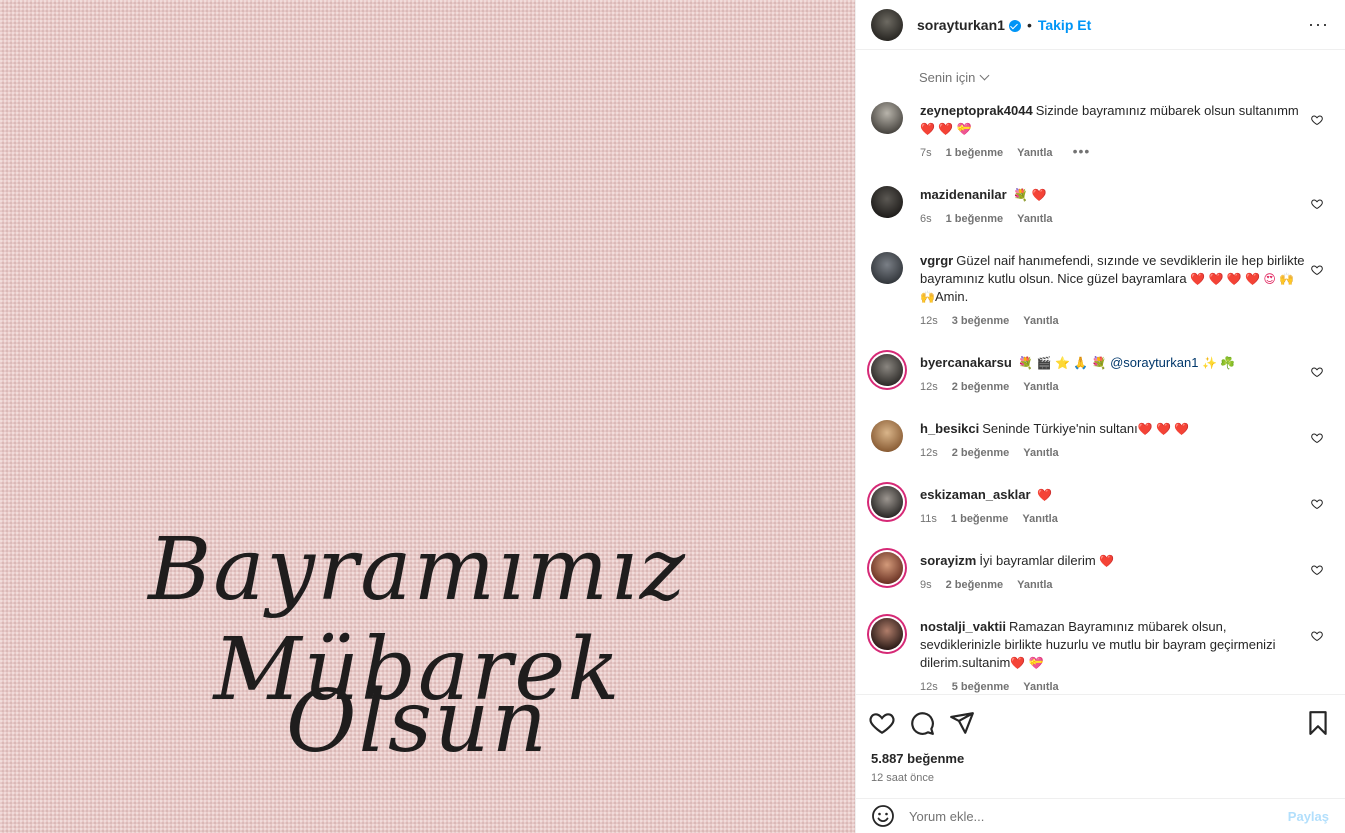 The image size is (1345, 833). I want to click on comment-likes: 3 beğenme, so click(980, 321).